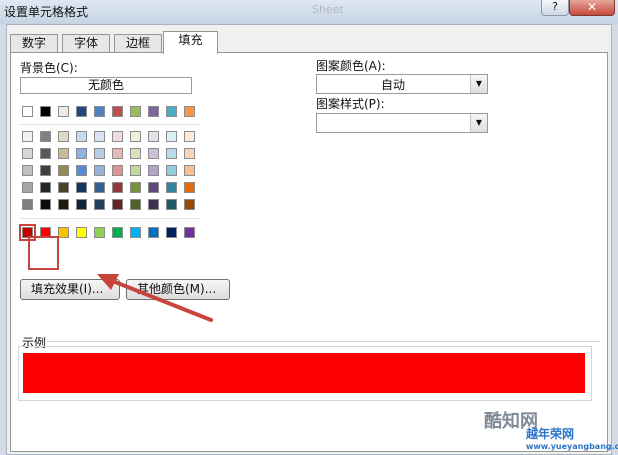  I want to click on tab-font: 字体, so click(86, 43).